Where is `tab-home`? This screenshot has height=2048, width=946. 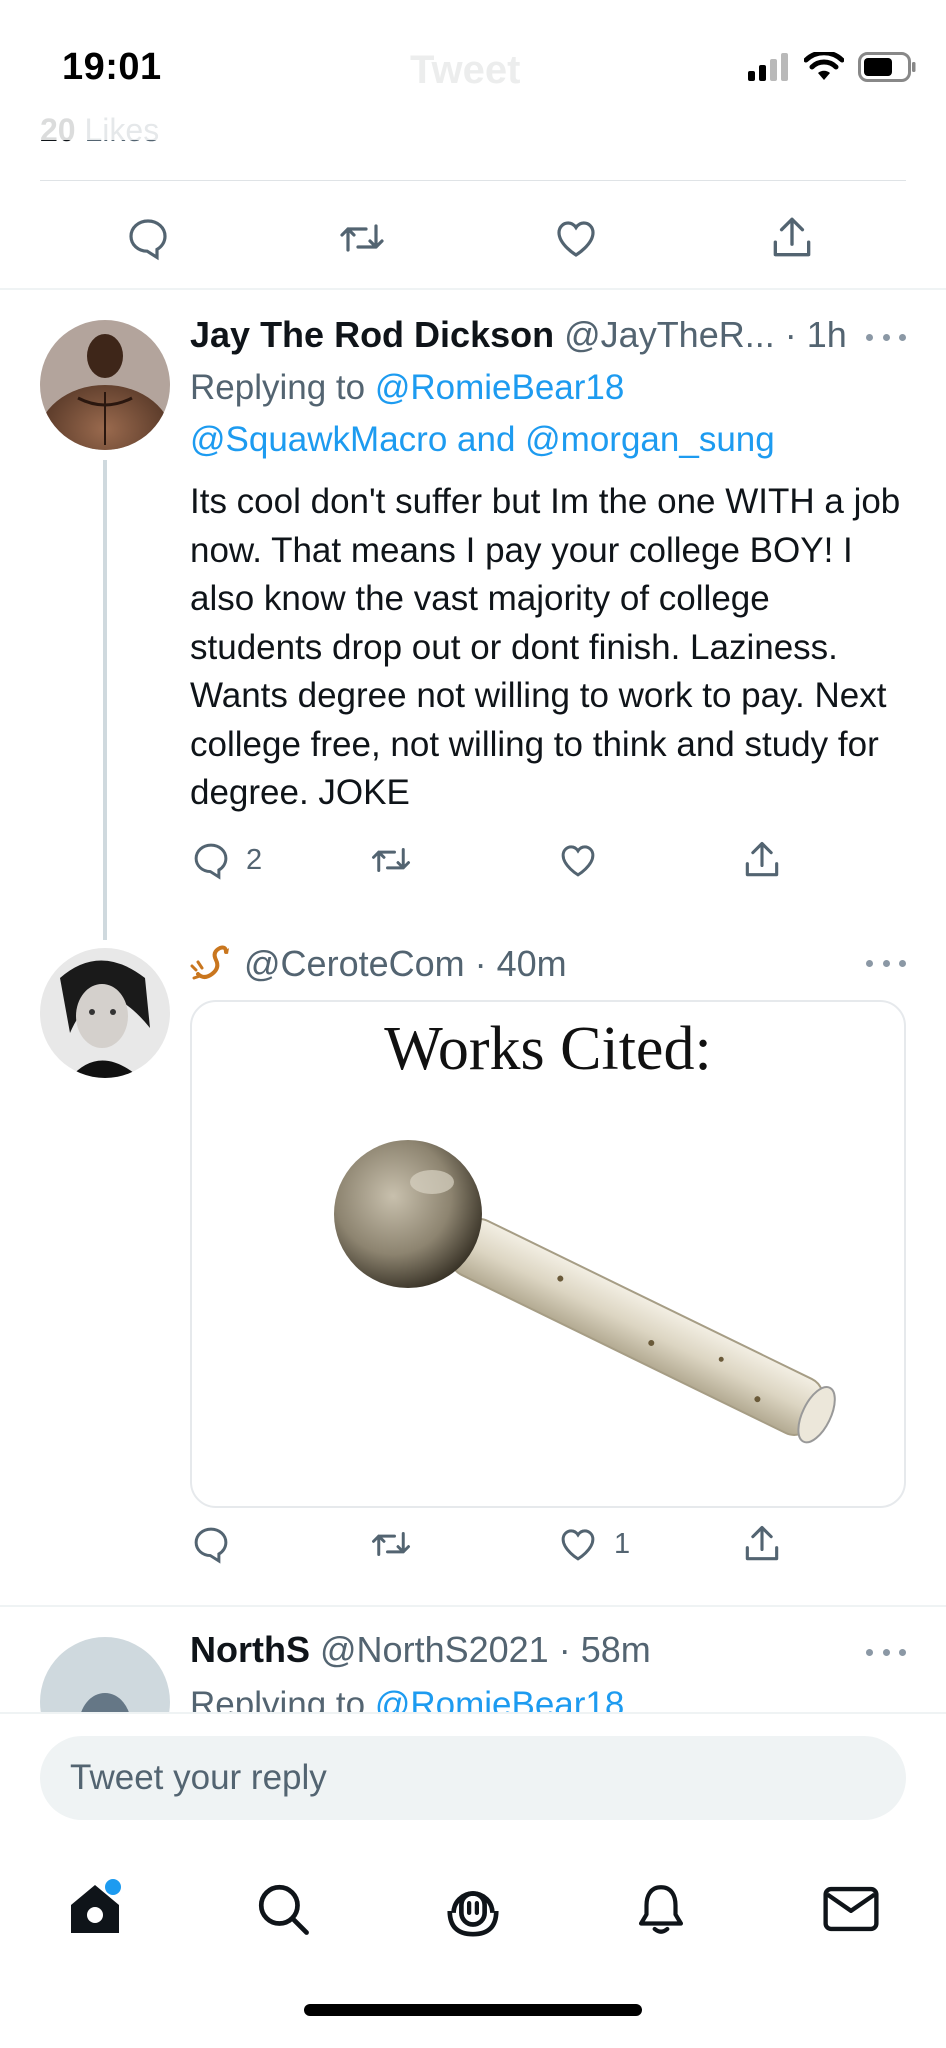 tab-home is located at coordinates (95, 1909).